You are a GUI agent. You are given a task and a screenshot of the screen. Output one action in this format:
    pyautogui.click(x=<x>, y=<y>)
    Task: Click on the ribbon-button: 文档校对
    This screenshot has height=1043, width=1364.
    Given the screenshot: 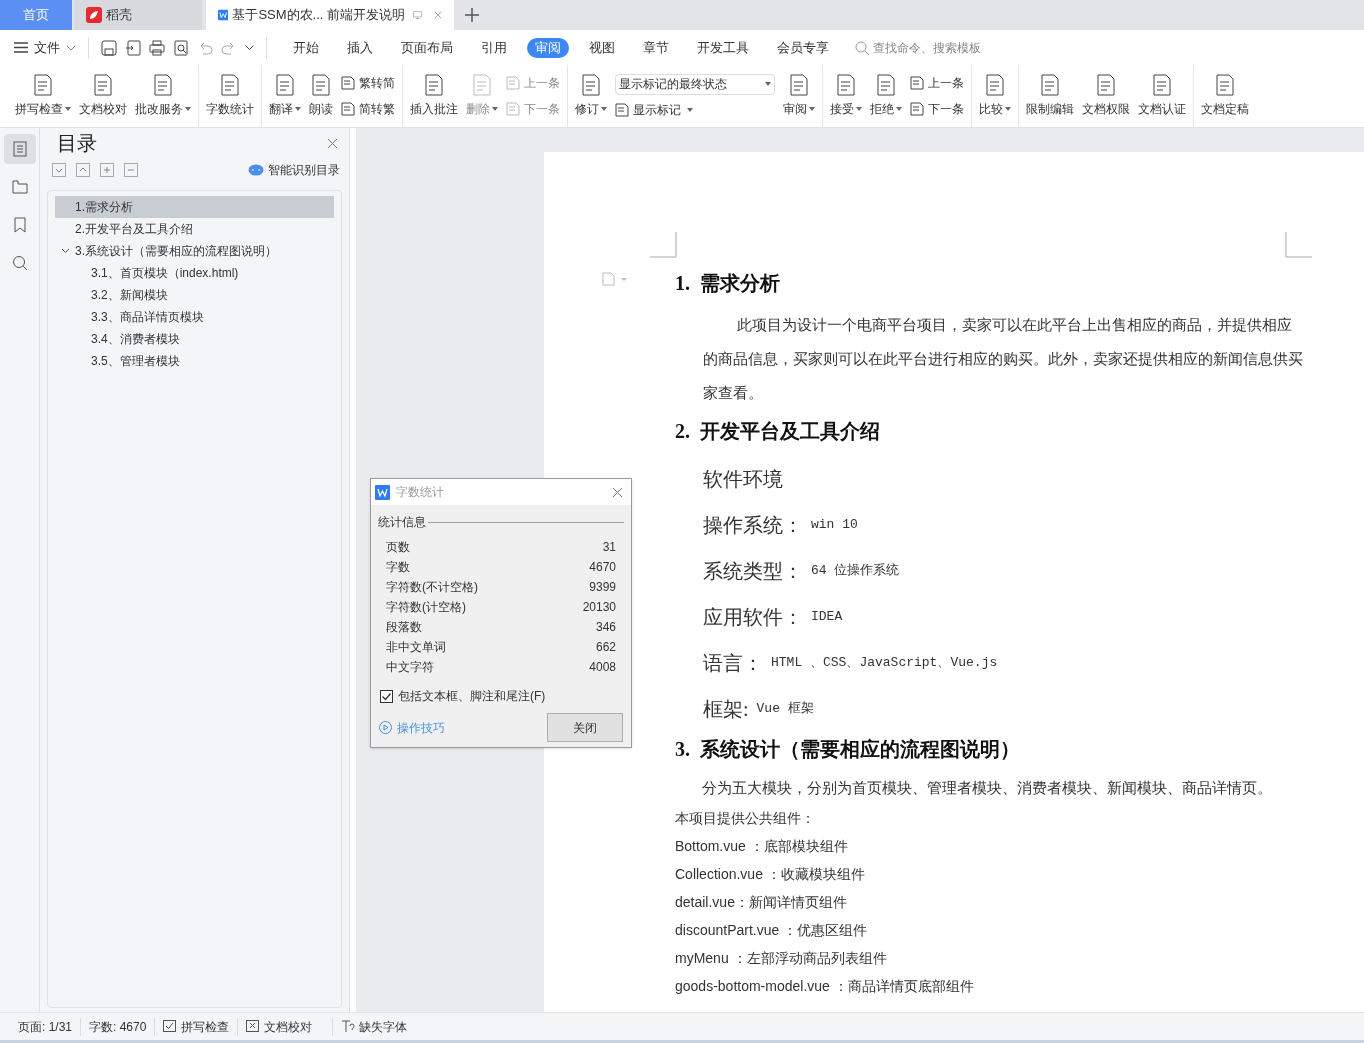 What is the action you would take?
    pyautogui.click(x=103, y=96)
    